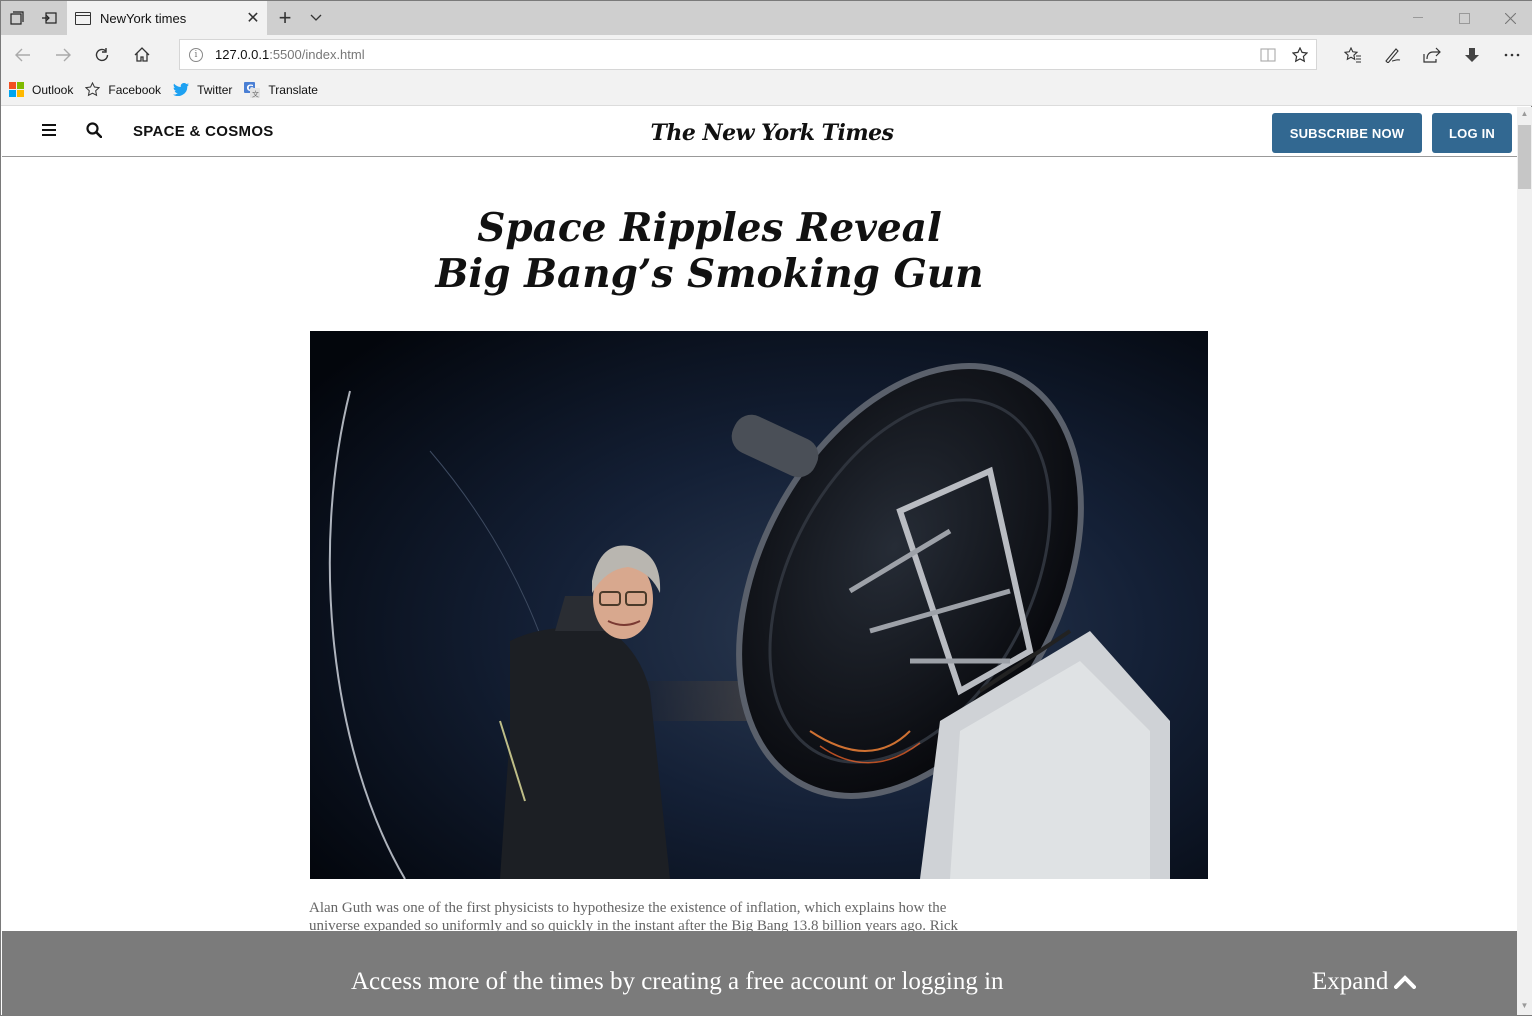  I want to click on scrollbar-thumb, so click(1524, 157).